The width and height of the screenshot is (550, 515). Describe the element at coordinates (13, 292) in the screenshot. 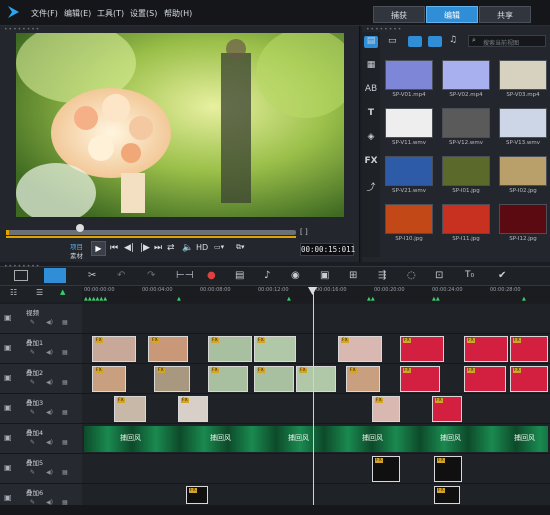

I see `track-manager-icon: ☷` at that location.